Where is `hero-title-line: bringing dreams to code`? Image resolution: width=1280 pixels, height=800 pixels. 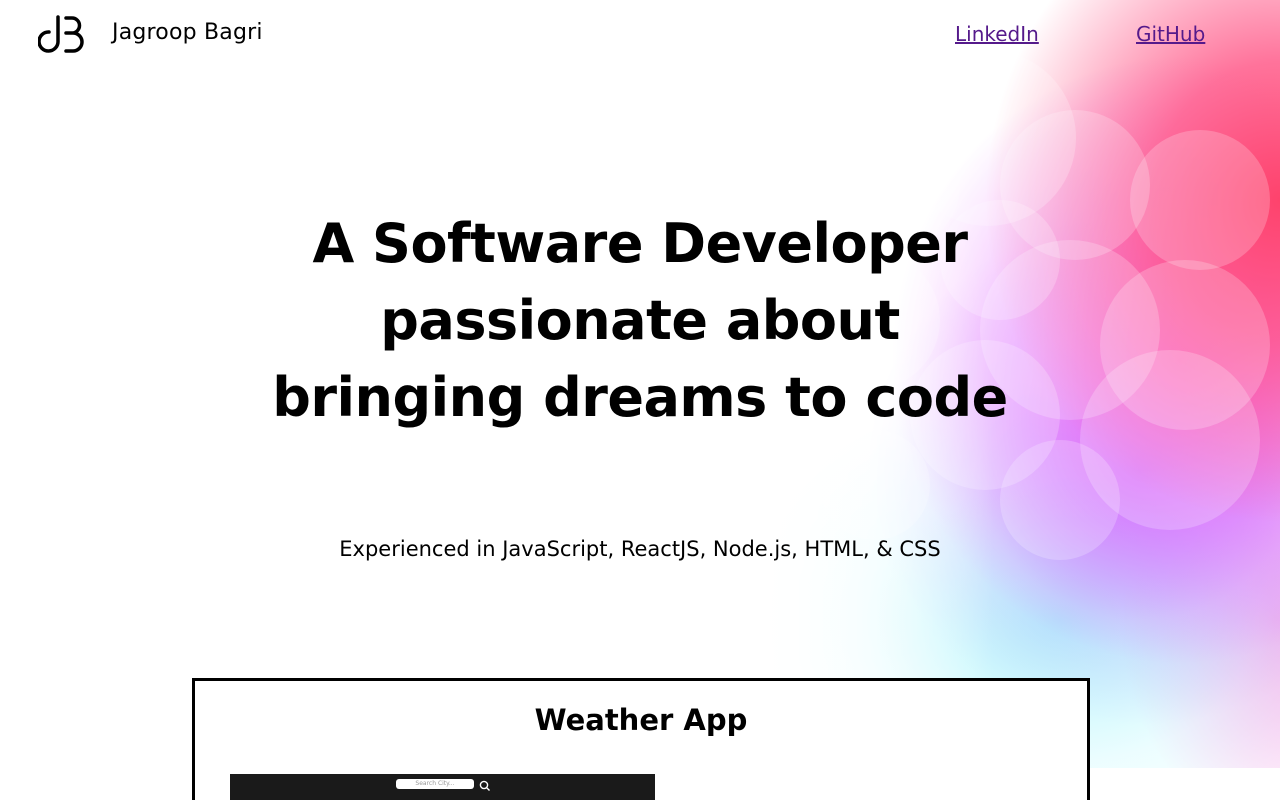
hero-title-line: bringing dreams to code is located at coordinates (640, 397).